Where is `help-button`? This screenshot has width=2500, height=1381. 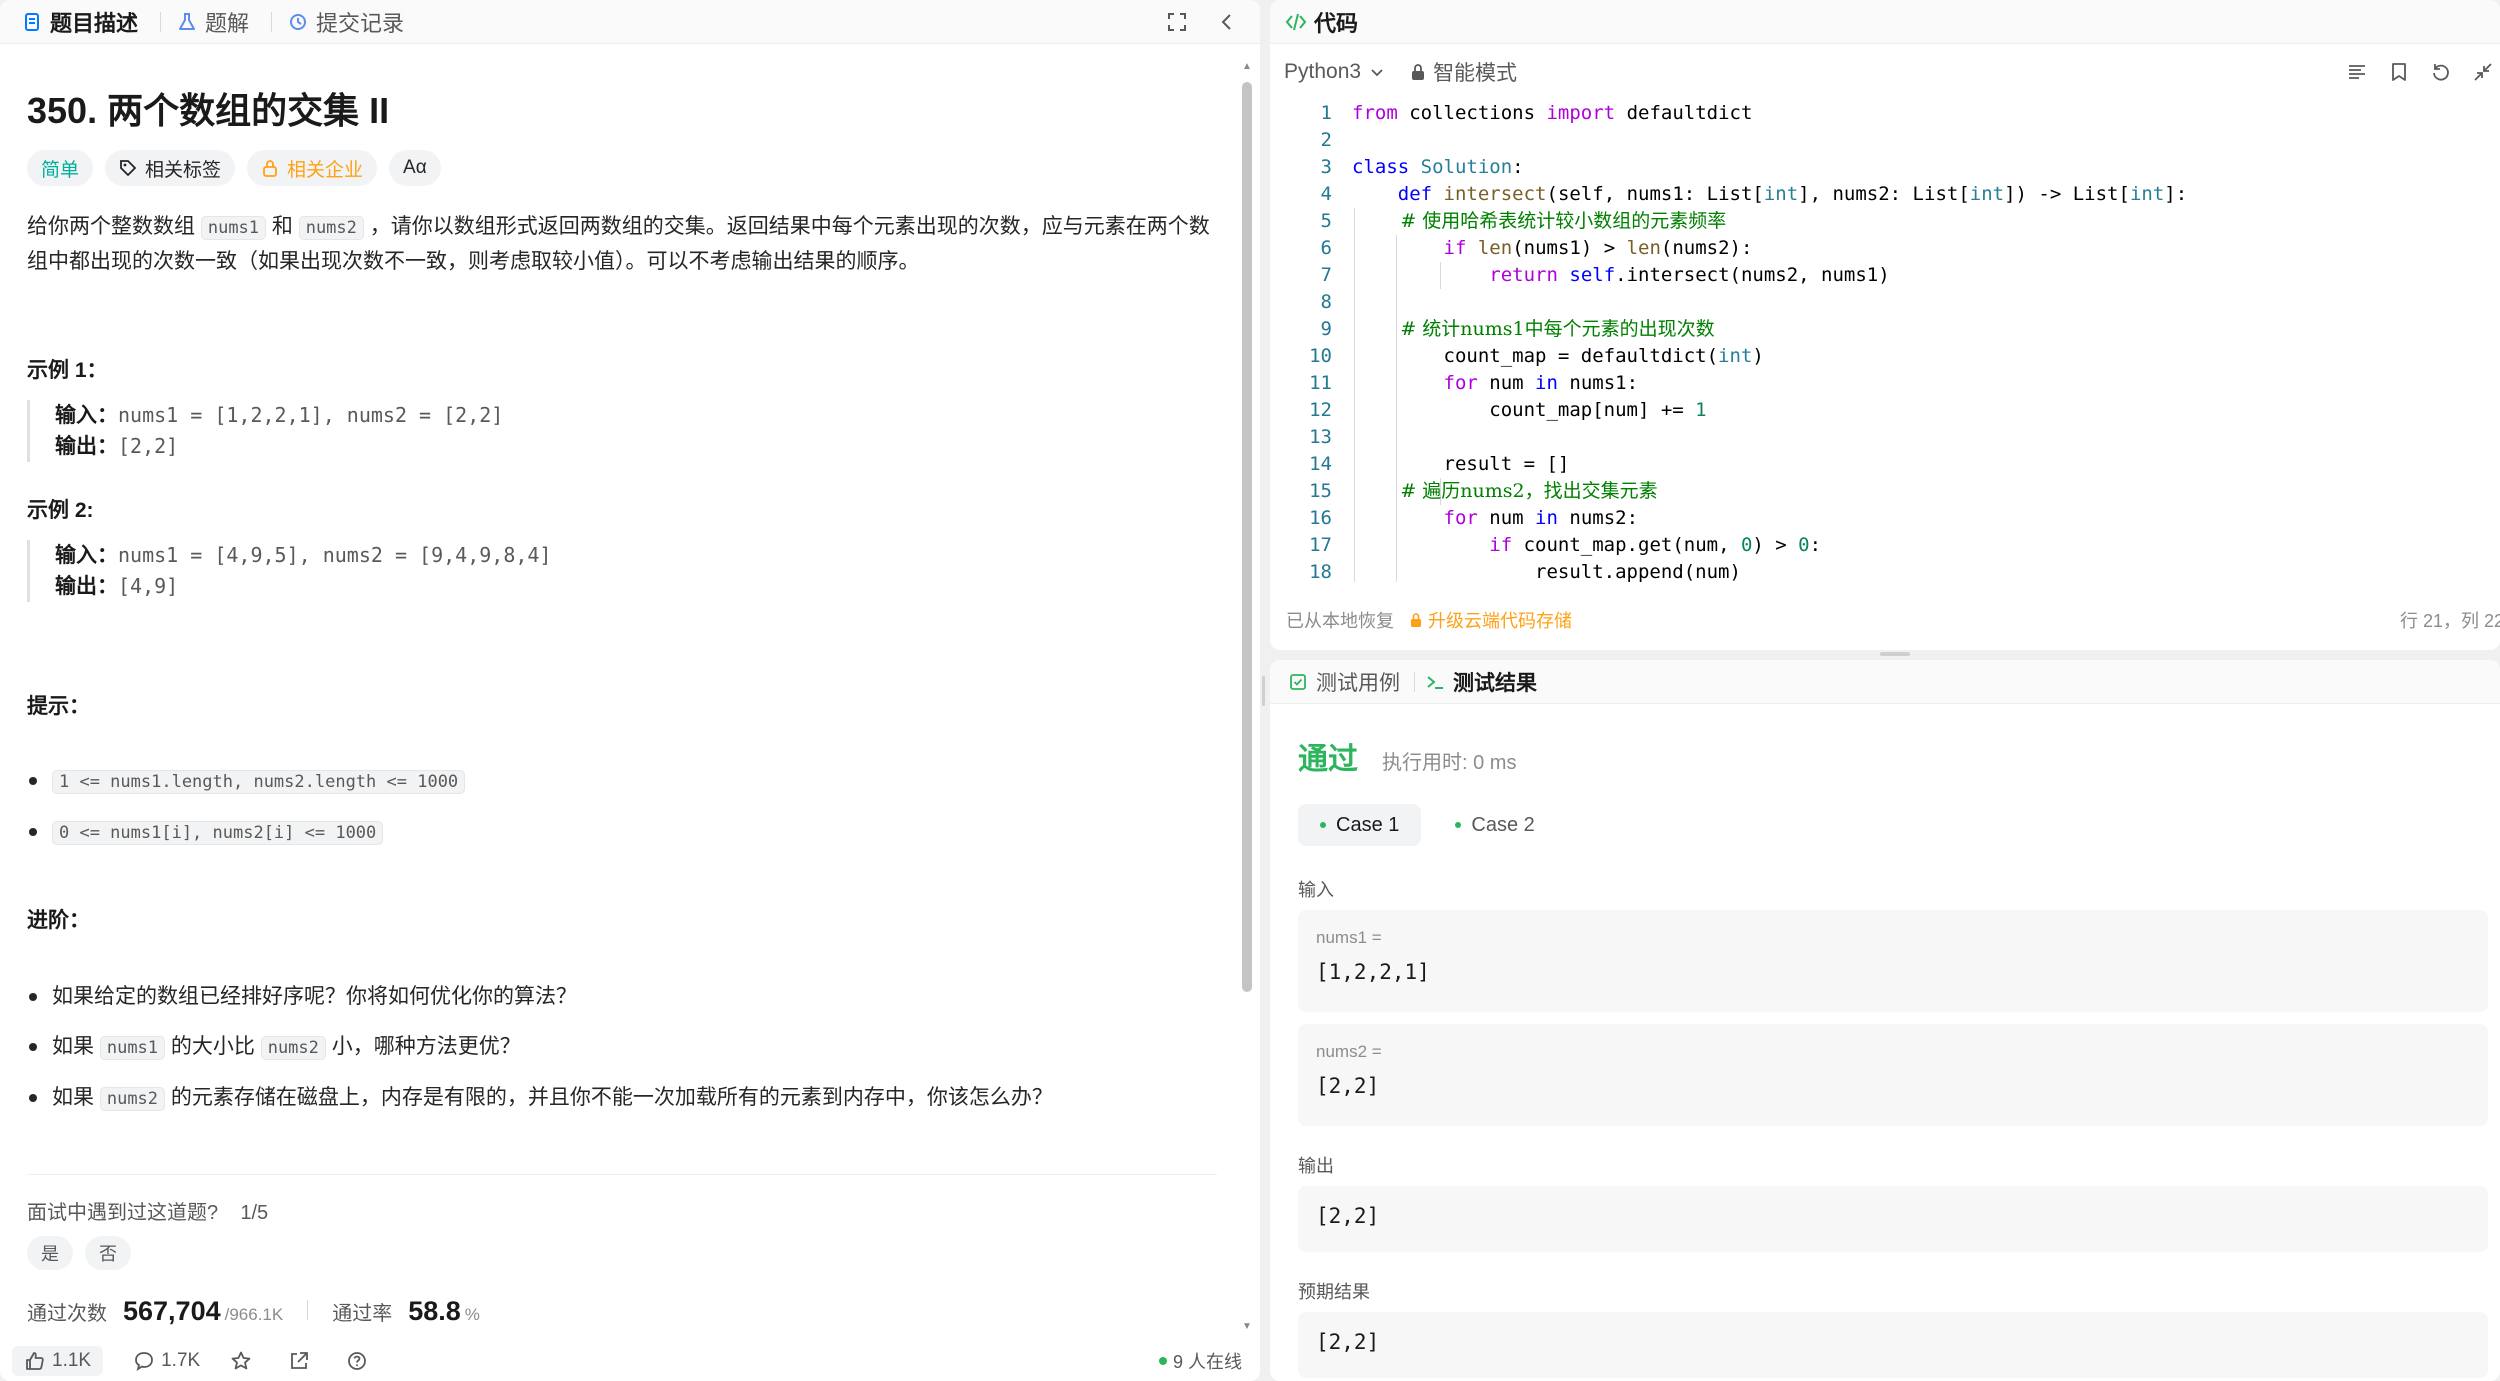
help-button is located at coordinates (360, 1361).